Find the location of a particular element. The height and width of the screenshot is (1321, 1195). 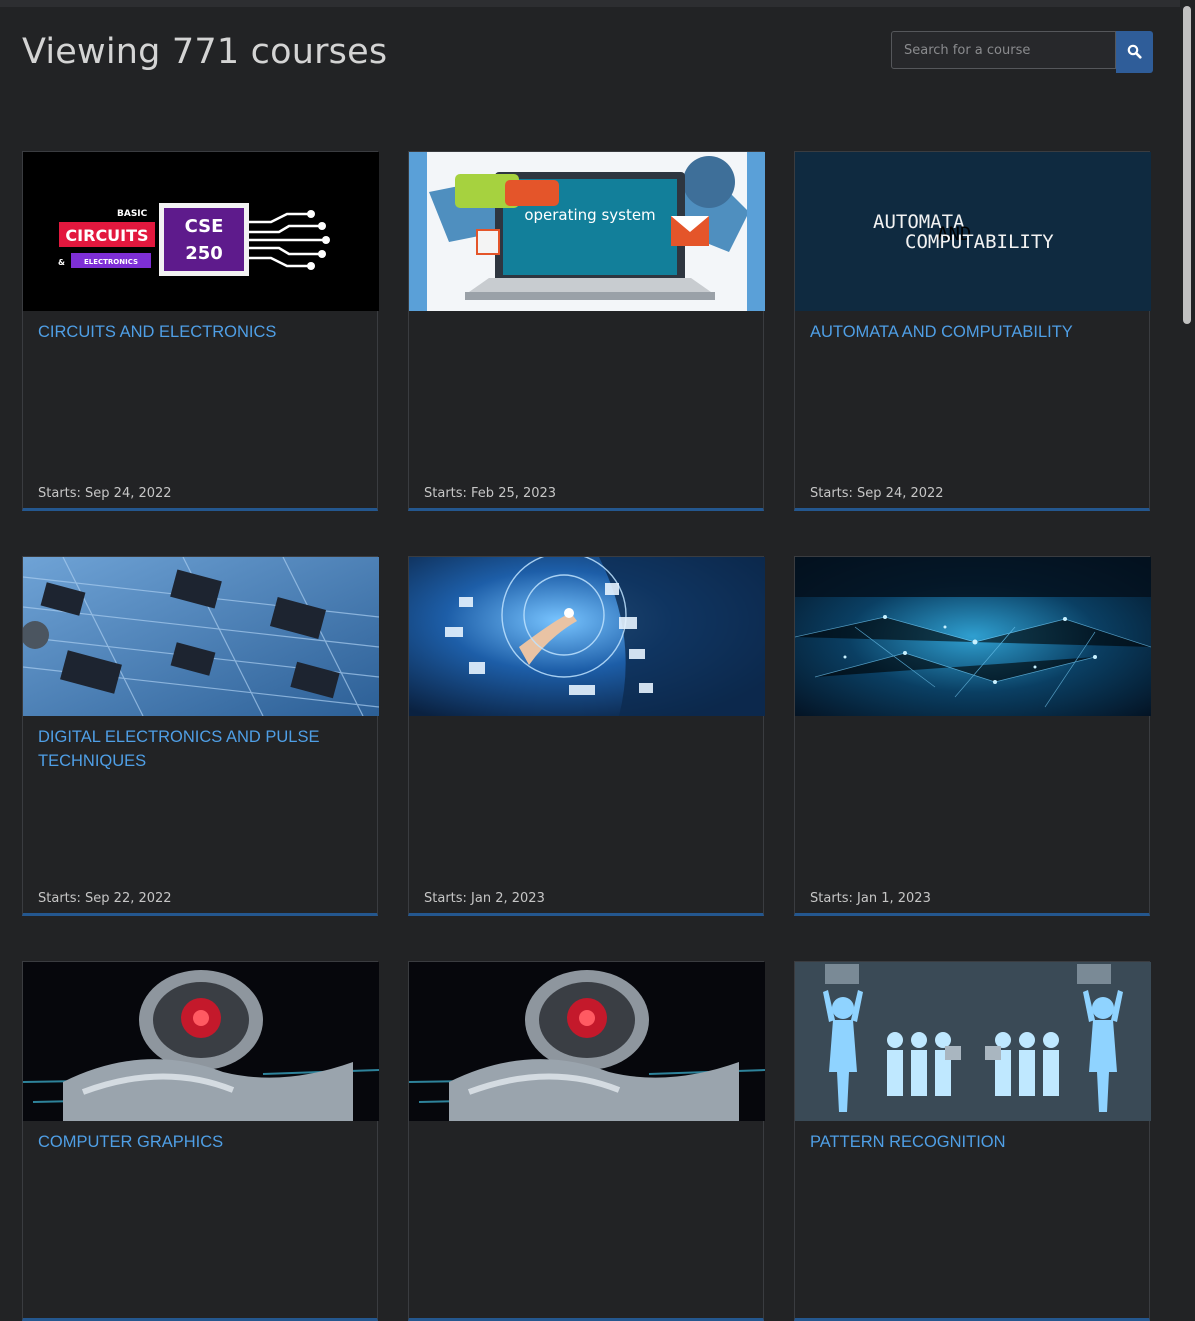

thumb-text-screen: operating system is located at coordinates (589, 215).